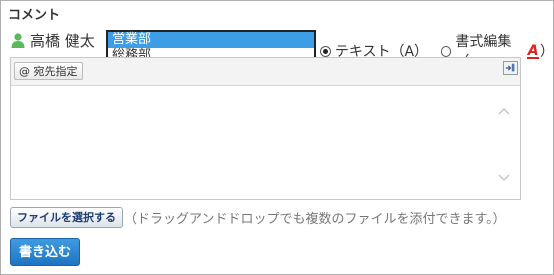 This screenshot has width=554, height=275. What do you see at coordinates (510, 68) in the screenshot?
I see `expand-editor-icon` at bounding box center [510, 68].